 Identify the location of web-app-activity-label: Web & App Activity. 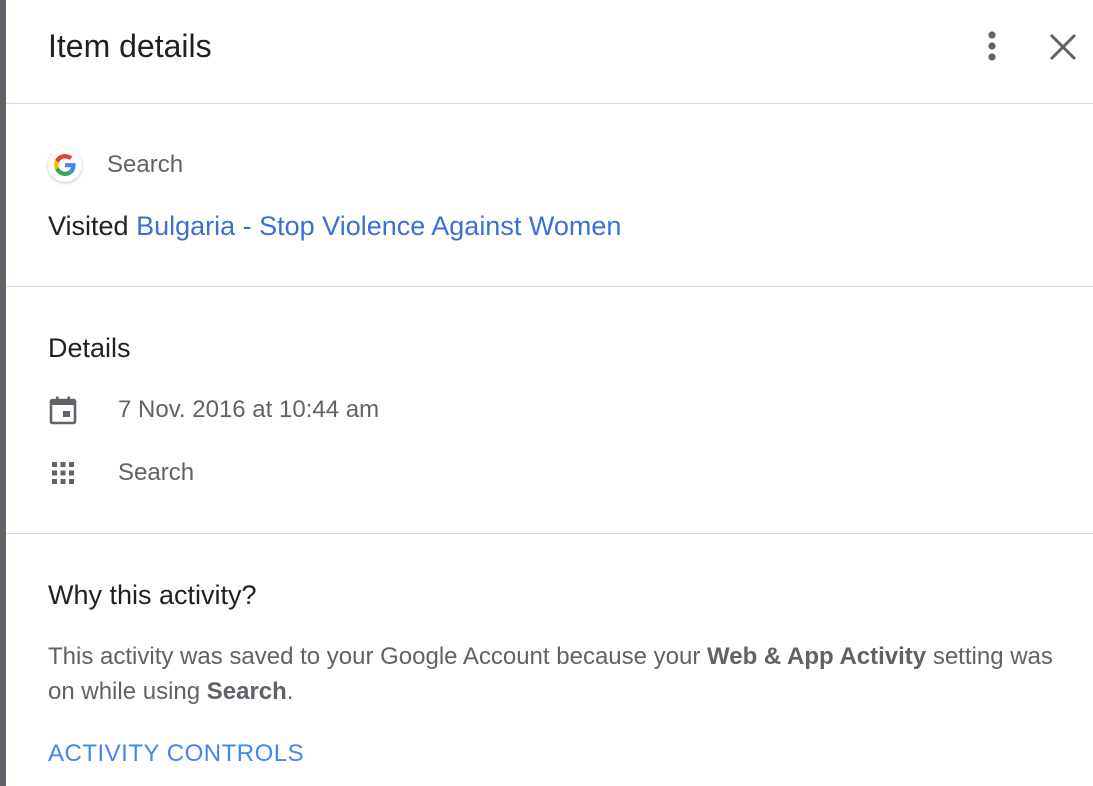
(817, 656).